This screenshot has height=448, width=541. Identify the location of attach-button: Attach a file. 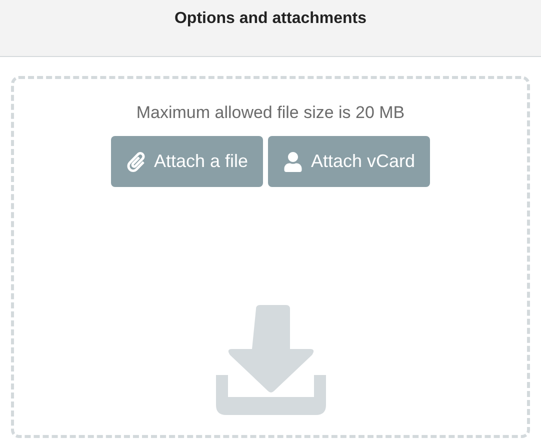
(186, 161).